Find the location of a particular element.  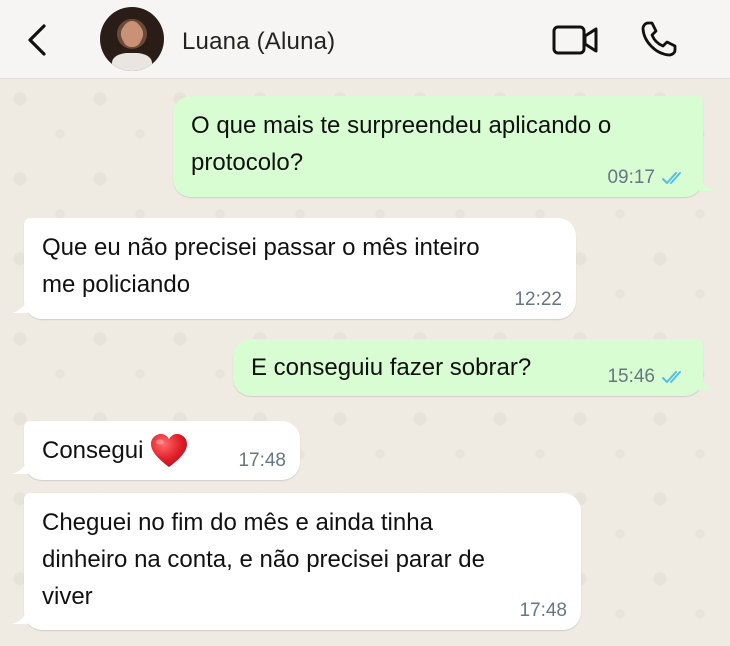

message-time: 12:22 is located at coordinates (538, 299).